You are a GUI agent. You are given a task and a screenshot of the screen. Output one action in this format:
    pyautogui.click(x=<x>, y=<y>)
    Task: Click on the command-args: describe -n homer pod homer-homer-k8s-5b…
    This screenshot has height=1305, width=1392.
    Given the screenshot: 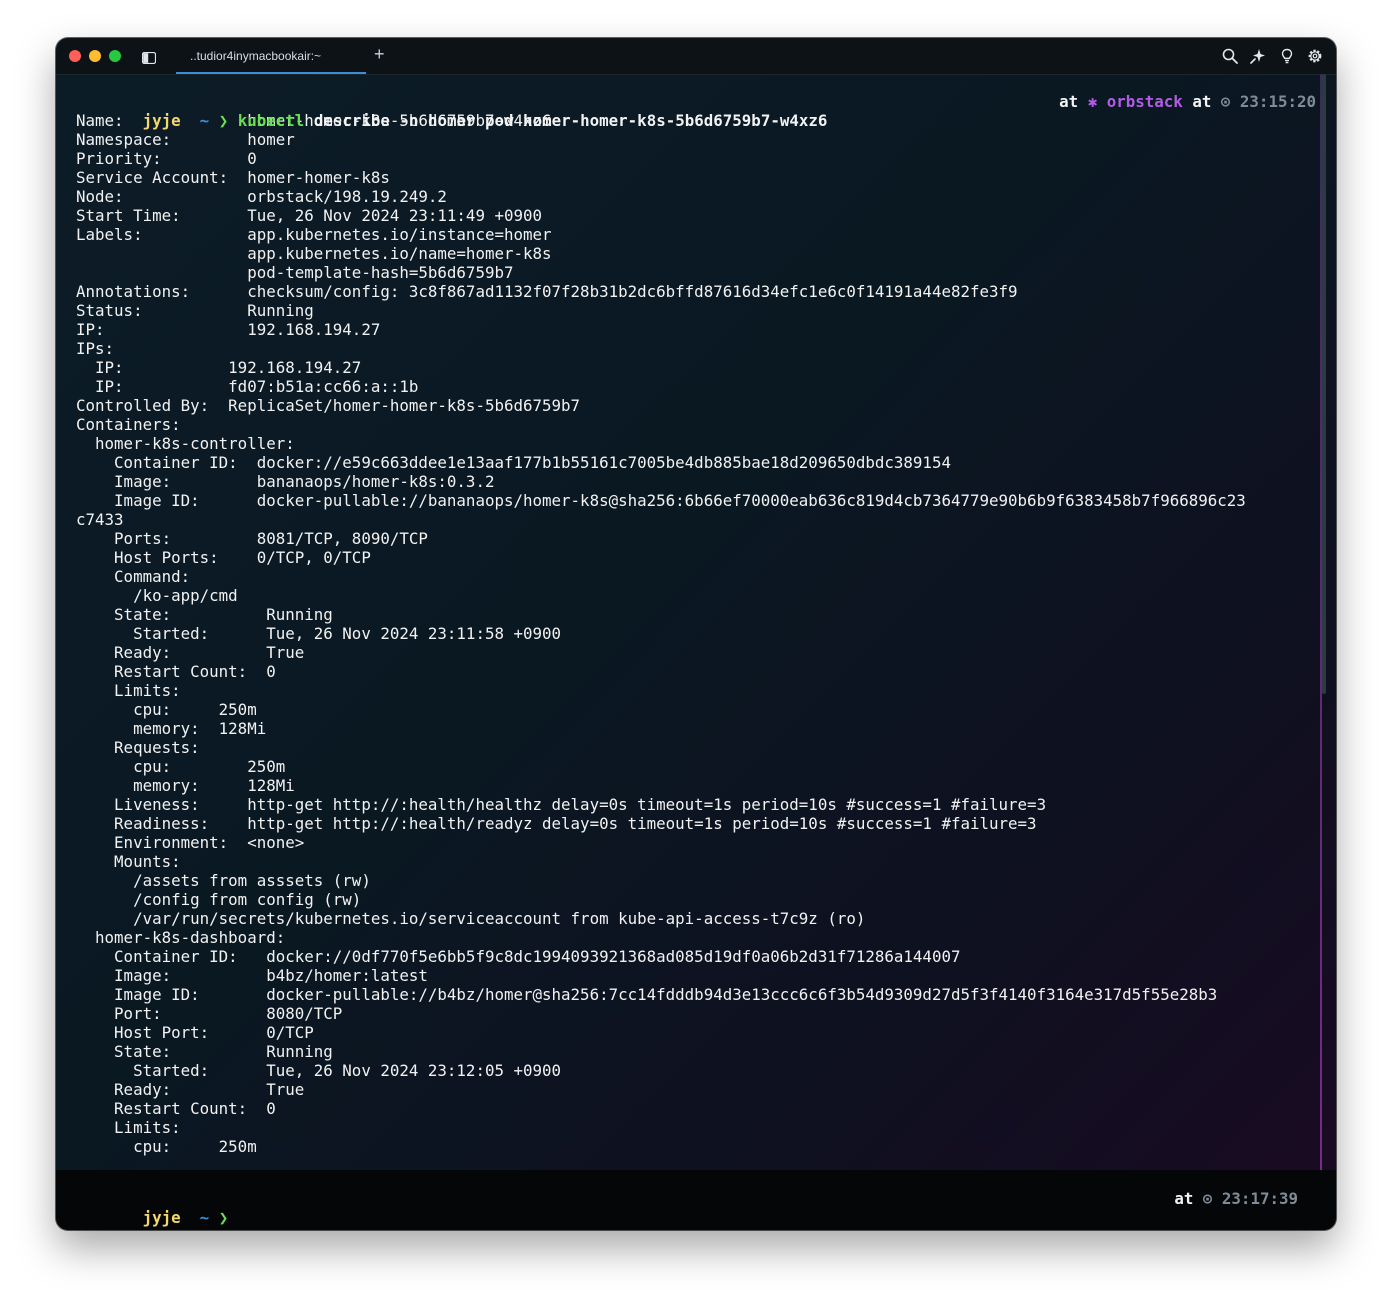 What is the action you would take?
    pyautogui.click(x=566, y=120)
    